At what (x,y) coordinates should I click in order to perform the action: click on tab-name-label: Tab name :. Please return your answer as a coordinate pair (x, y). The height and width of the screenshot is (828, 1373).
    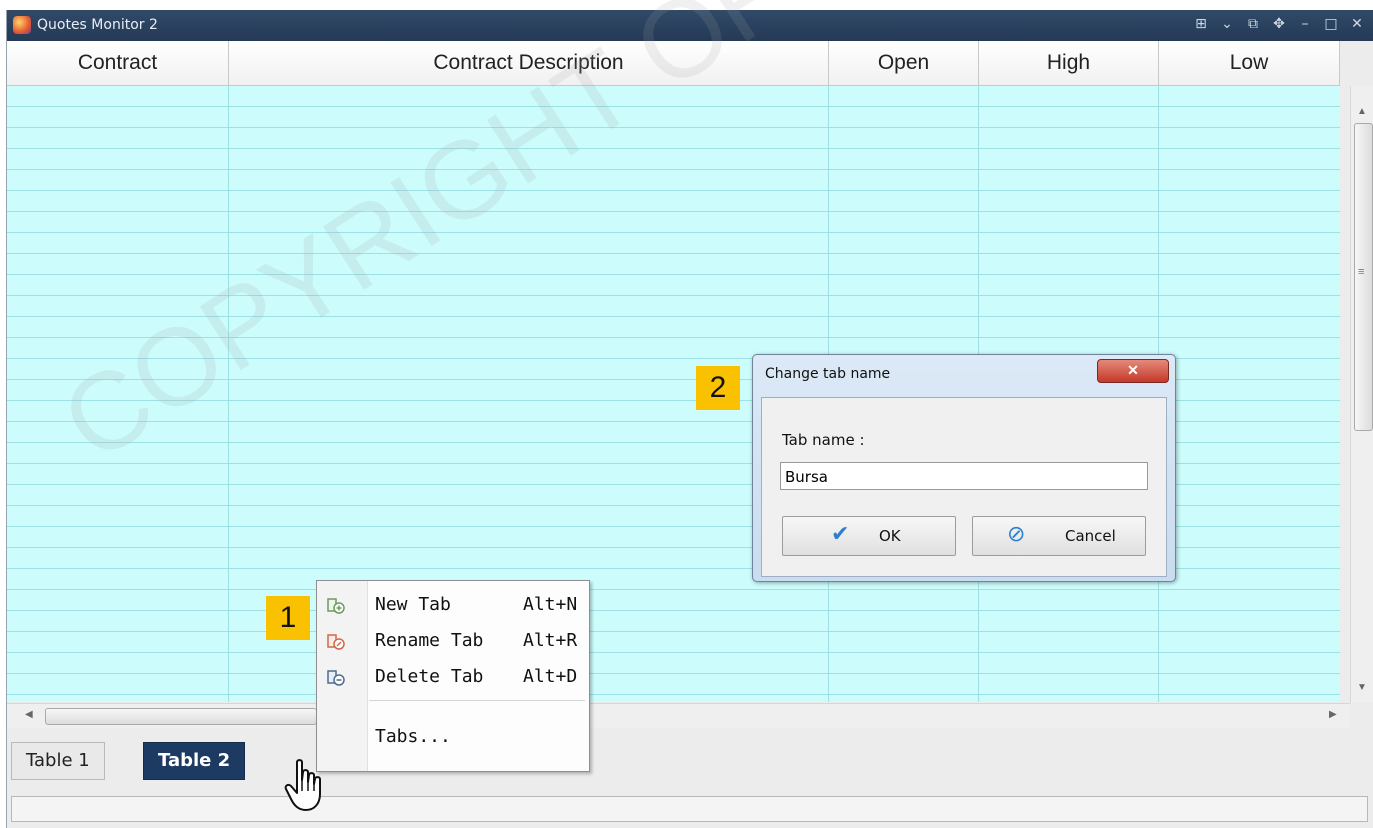
    Looking at the image, I should click on (823, 440).